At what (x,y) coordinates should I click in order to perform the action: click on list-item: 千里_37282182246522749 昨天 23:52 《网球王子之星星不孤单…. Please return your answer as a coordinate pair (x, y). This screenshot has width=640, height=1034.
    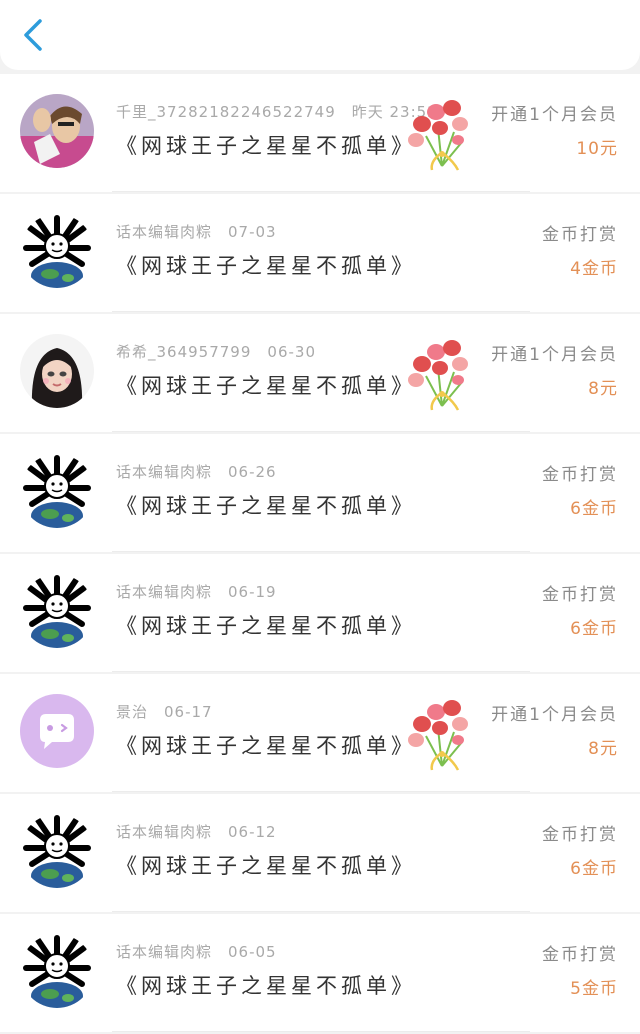
    Looking at the image, I should click on (320, 133).